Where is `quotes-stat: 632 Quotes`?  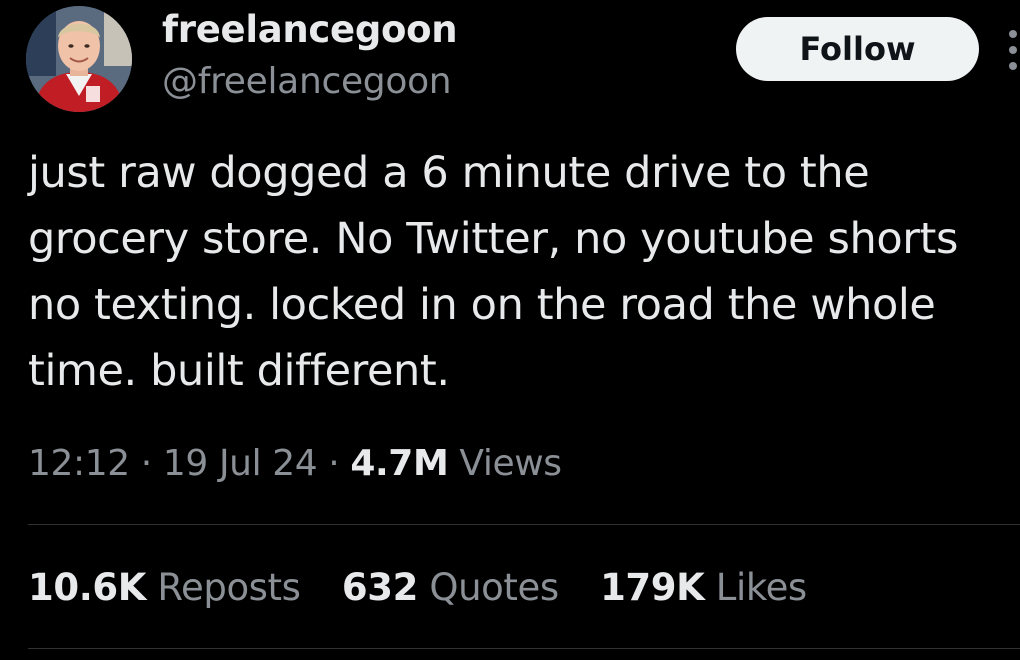 quotes-stat: 632 Quotes is located at coordinates (450, 587).